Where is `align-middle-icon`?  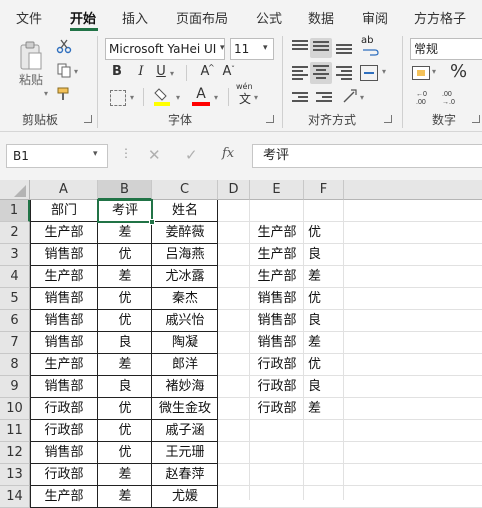
align-middle-icon is located at coordinates (321, 48).